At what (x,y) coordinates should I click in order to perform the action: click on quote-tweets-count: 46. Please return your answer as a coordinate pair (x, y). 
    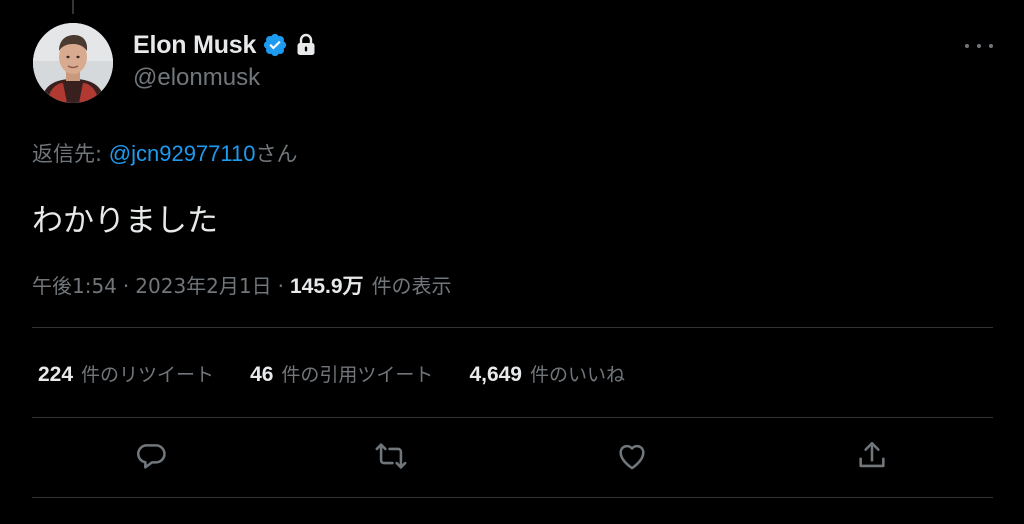
    Looking at the image, I should click on (262, 374).